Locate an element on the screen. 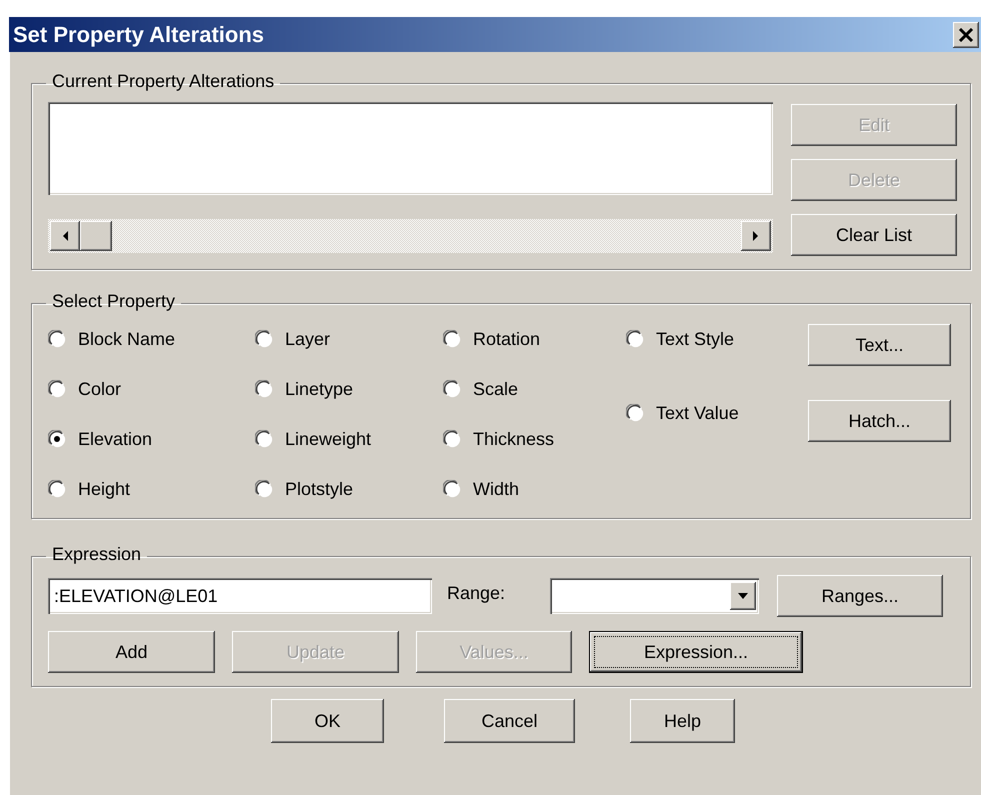 Image resolution: width=981 pixels, height=795 pixels. radio-label: Text Style is located at coordinates (695, 339).